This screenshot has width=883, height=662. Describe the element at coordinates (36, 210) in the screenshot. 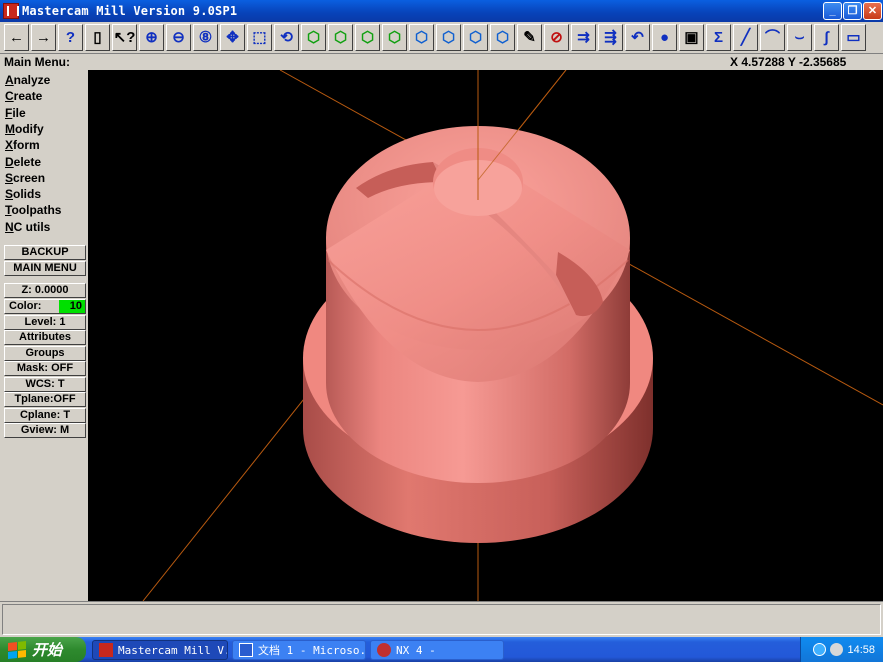

I see `menu-label: oolpaths` at that location.